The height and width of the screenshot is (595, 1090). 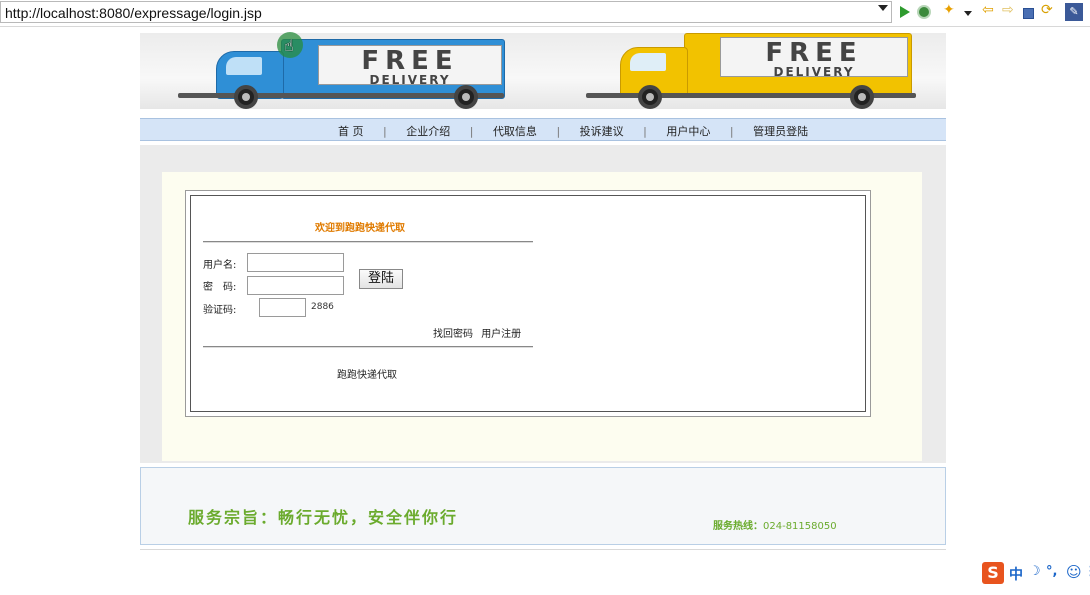 What do you see at coordinates (780, 131) in the screenshot?
I see `nav-item-admin-login: 管理员登陆` at bounding box center [780, 131].